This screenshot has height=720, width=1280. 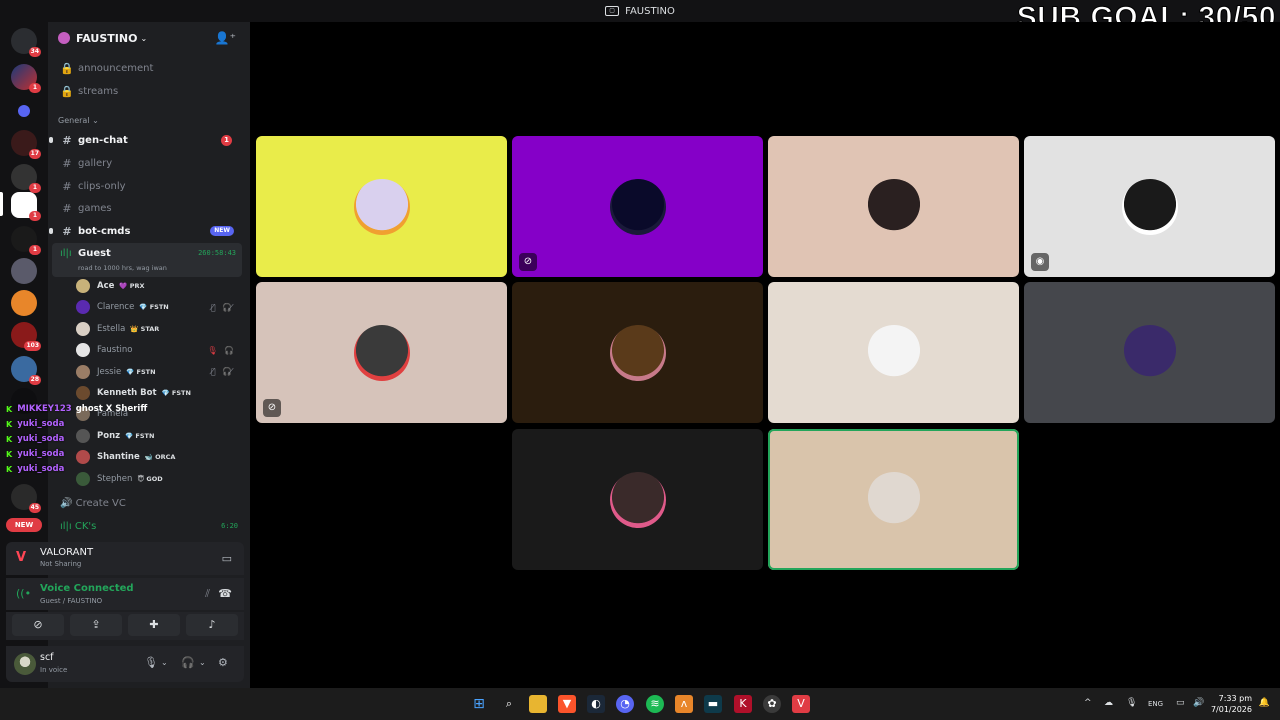 What do you see at coordinates (76, 409) in the screenshot?
I see `chat-overlay-message: K MIKKEY123 ghost X Sheriff` at bounding box center [76, 409].